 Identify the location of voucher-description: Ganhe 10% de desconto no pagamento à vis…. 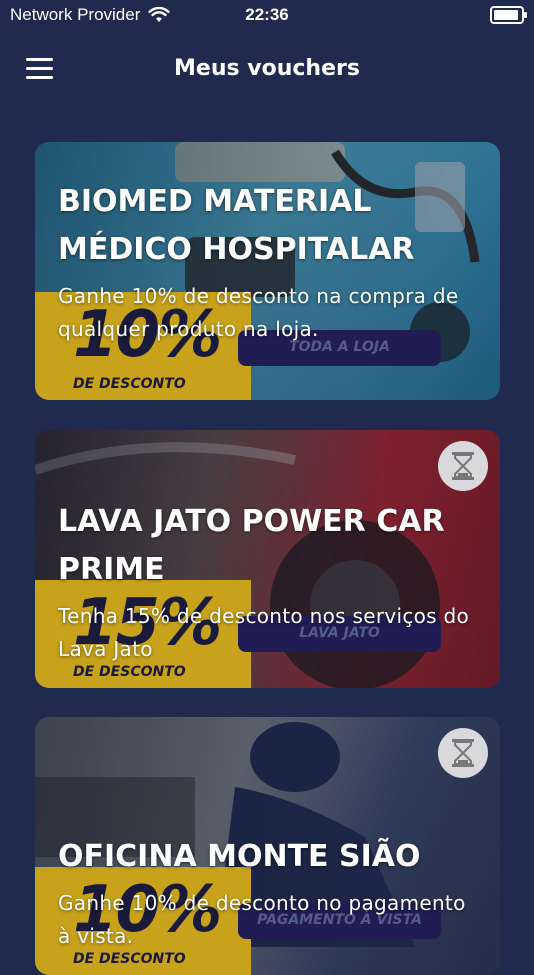
(262, 919).